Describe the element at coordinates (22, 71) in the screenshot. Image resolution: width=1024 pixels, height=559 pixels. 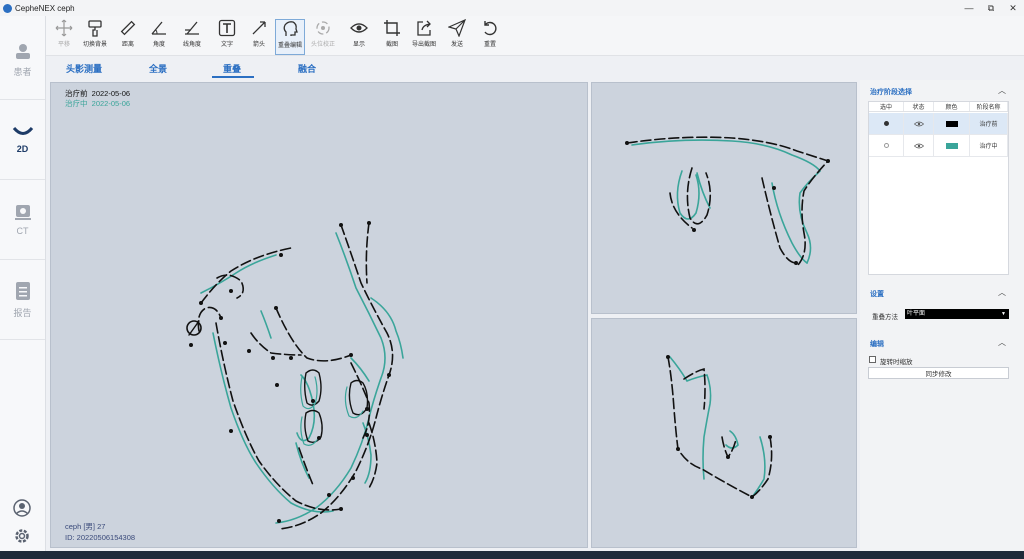
I see `nav-label-patient: 患者` at that location.